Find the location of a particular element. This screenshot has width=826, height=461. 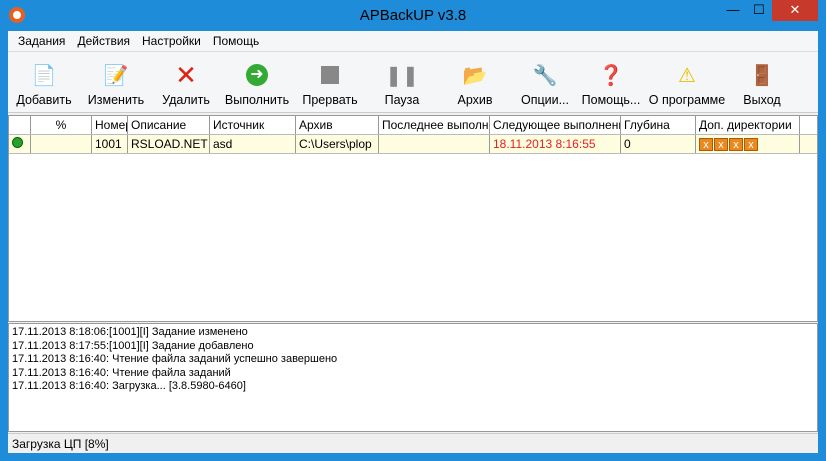

depth-cell: 0 is located at coordinates (658, 144).